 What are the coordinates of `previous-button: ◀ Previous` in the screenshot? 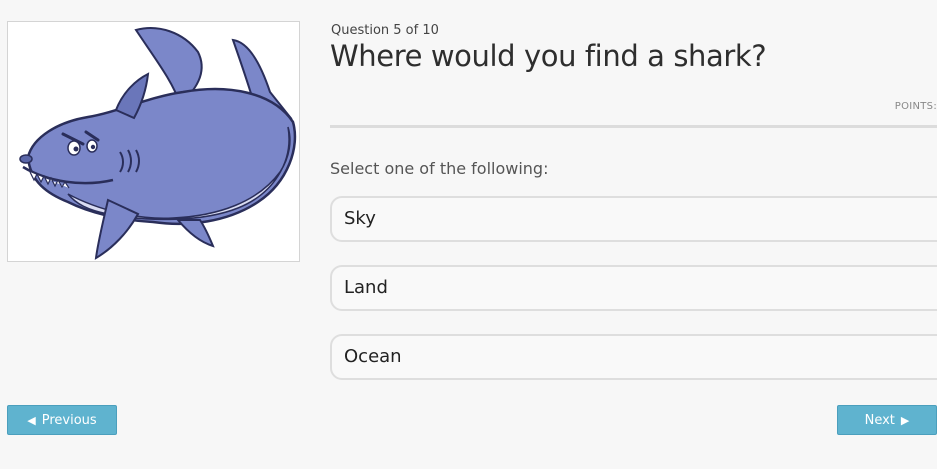 It's located at (62, 420).